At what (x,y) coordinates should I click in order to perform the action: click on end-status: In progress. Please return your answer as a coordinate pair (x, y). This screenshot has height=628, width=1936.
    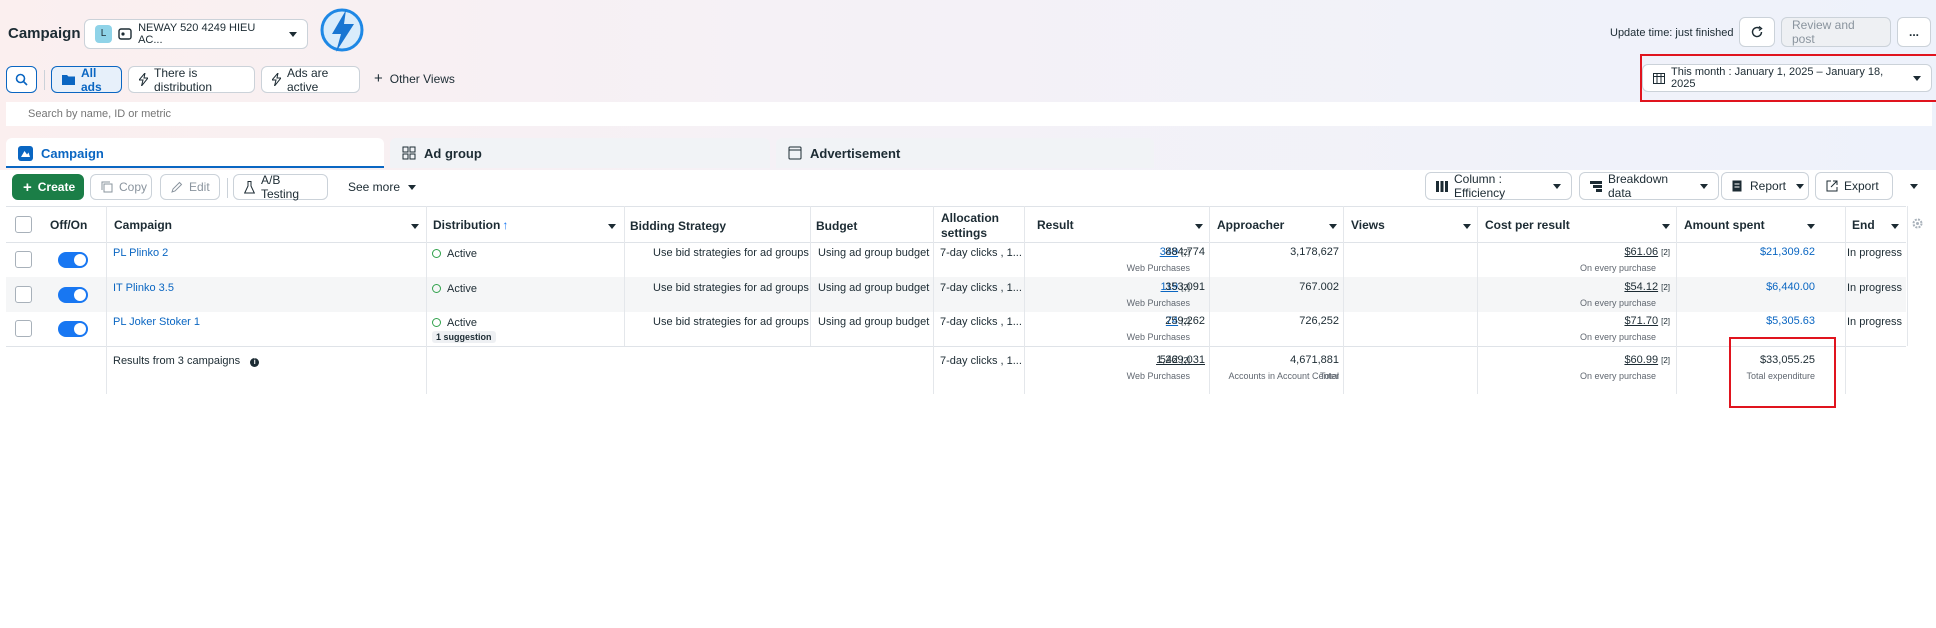
    Looking at the image, I should click on (1875, 253).